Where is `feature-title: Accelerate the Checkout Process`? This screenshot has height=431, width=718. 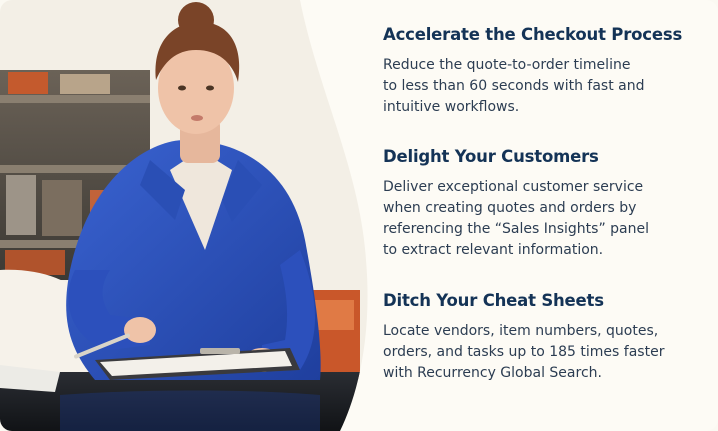
feature-title: Accelerate the Checkout Process is located at coordinates (533, 34).